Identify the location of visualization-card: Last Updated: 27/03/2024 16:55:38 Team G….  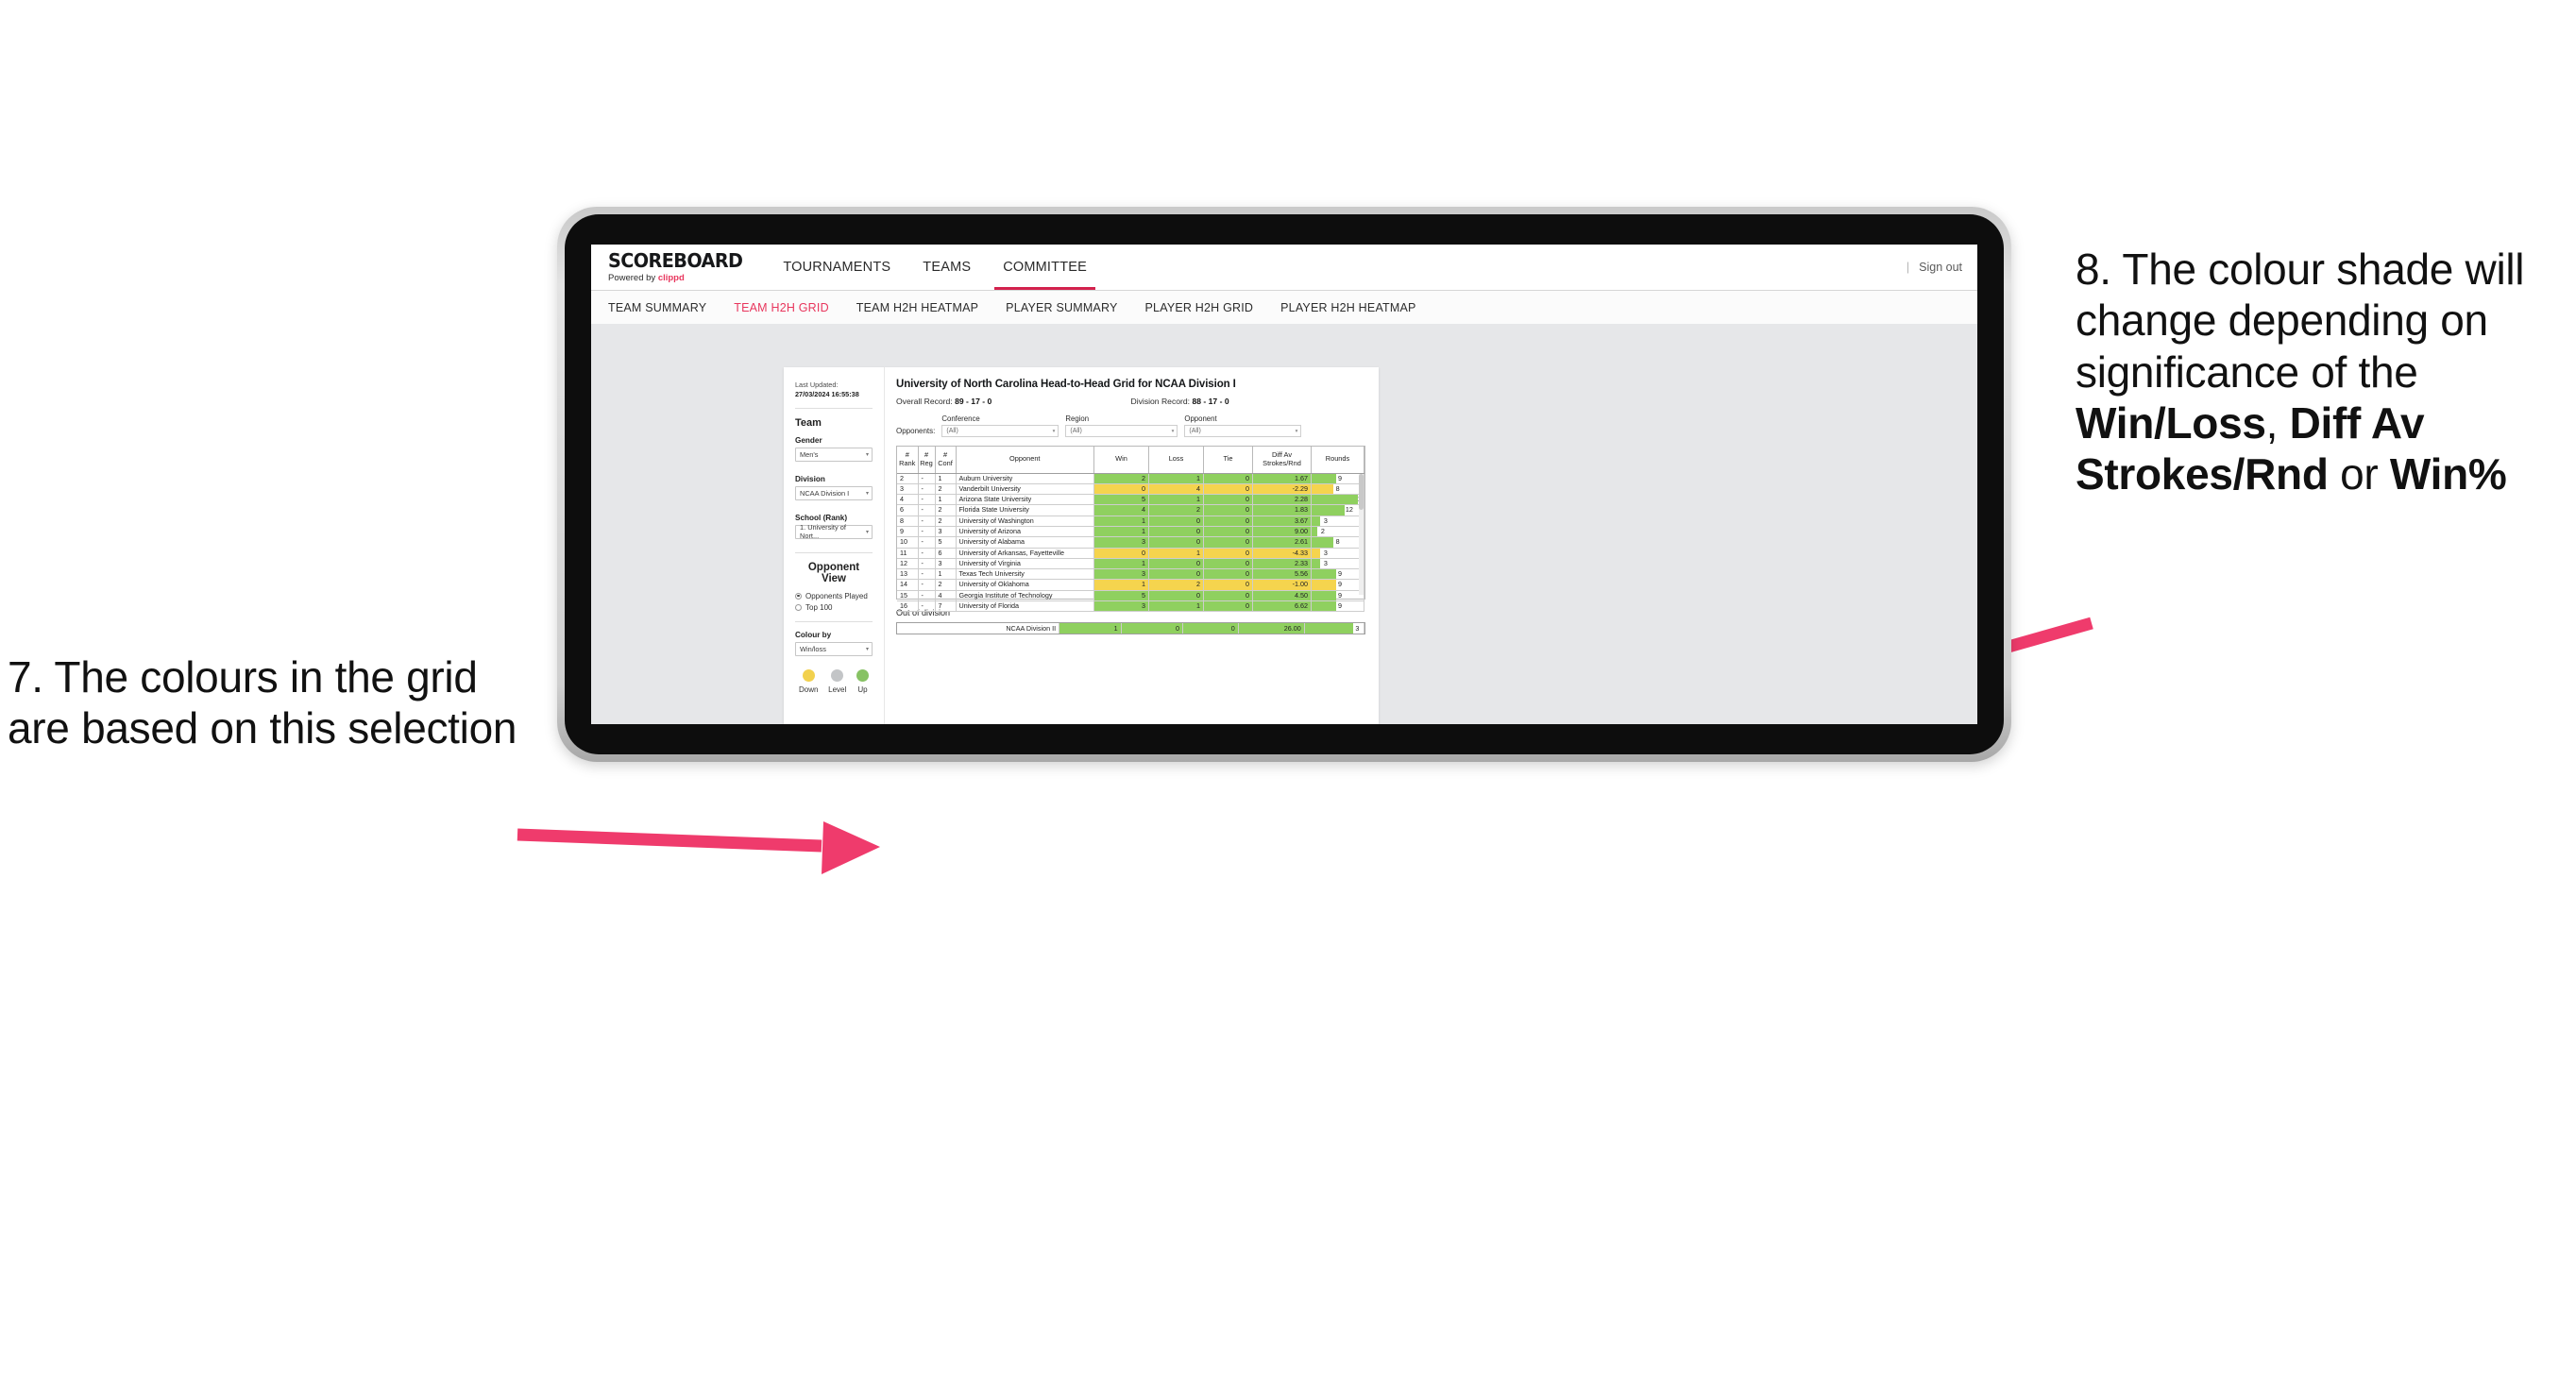
(1081, 545).